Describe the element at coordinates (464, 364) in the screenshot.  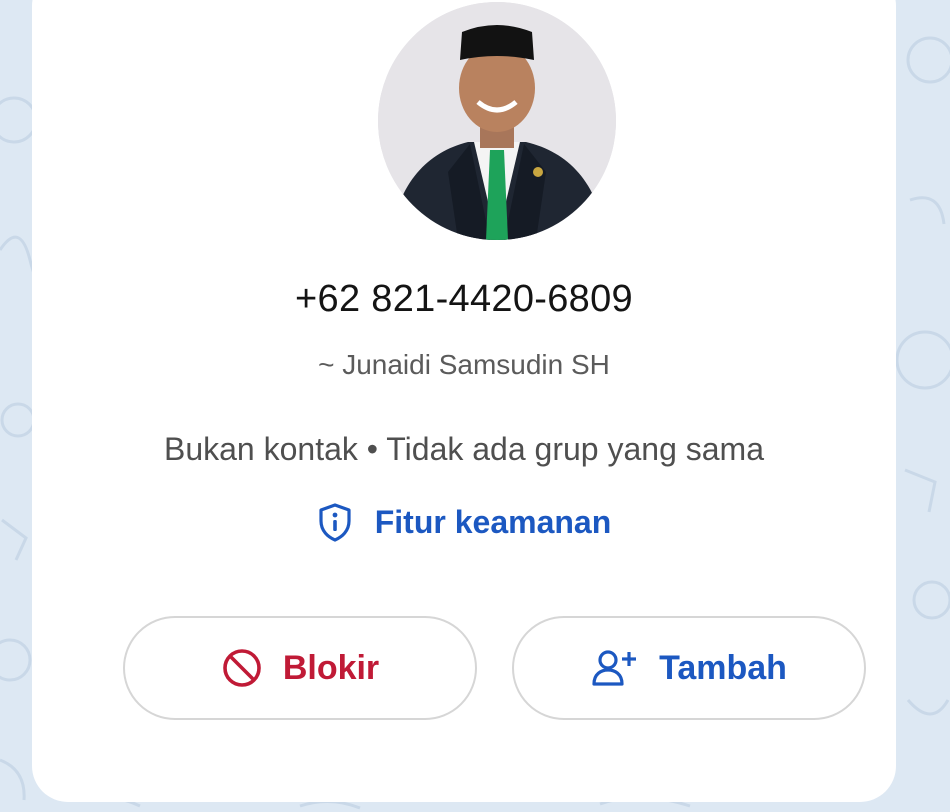
I see `contact-push-name: ~ Junaidi Samsudin SH` at that location.